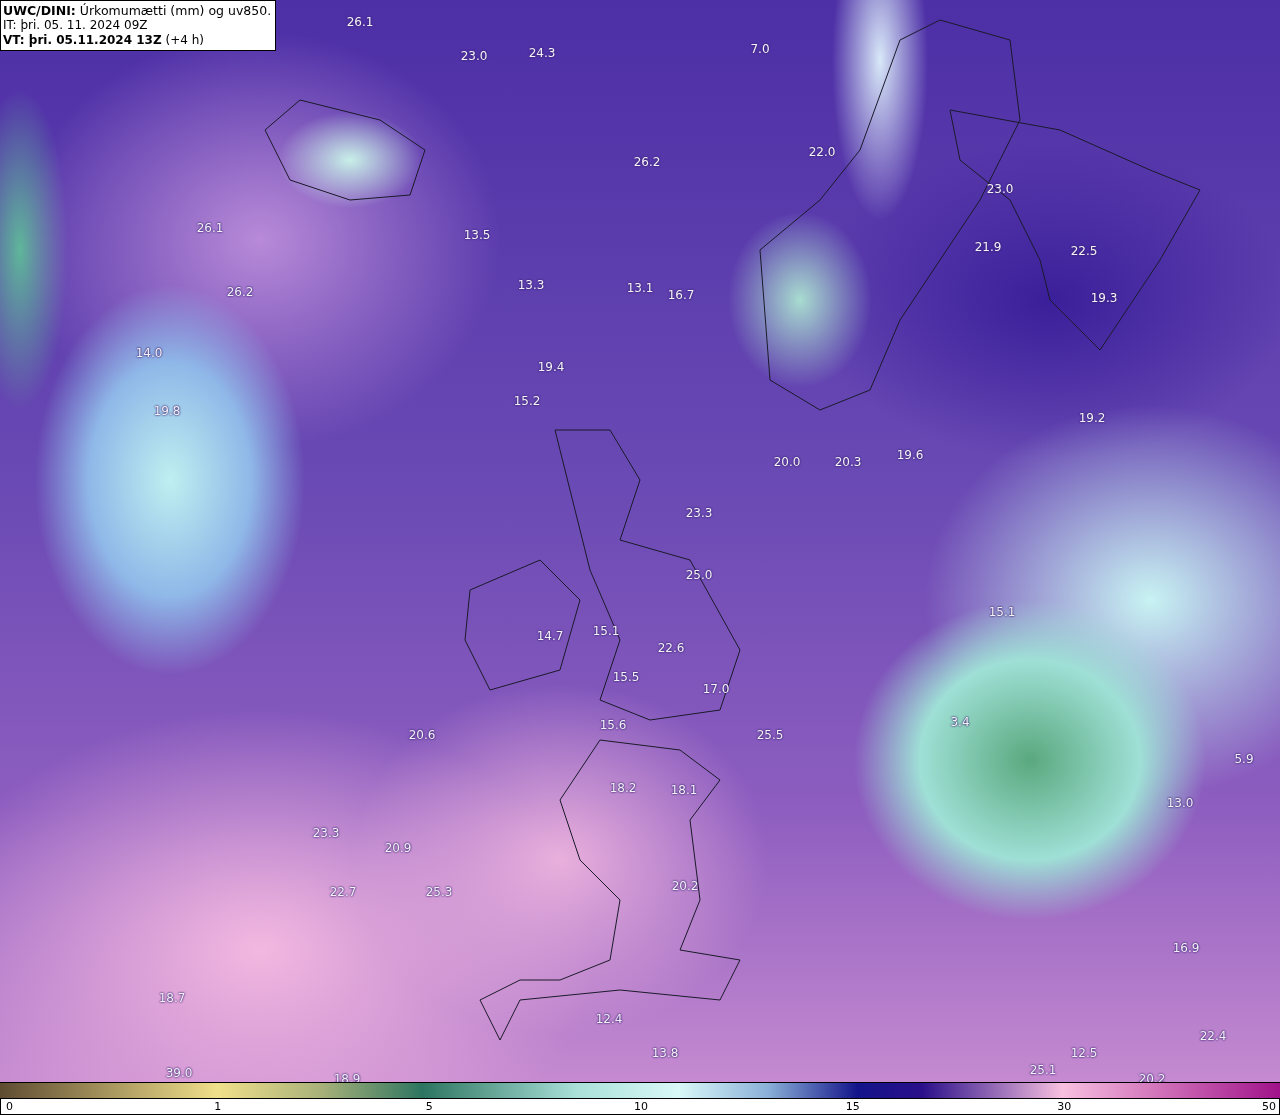 The image size is (1280, 1115). Describe the element at coordinates (623, 788) in the screenshot. I see `map-value-label: 18.2` at that location.